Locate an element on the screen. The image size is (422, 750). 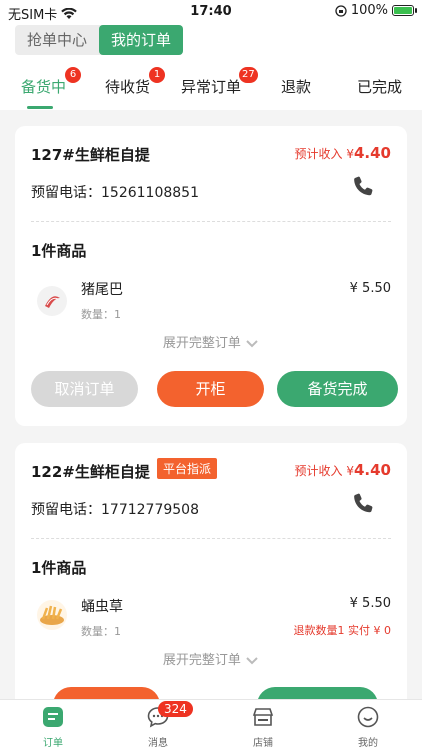
active-tab-indicator is located at coordinates (40, 107).